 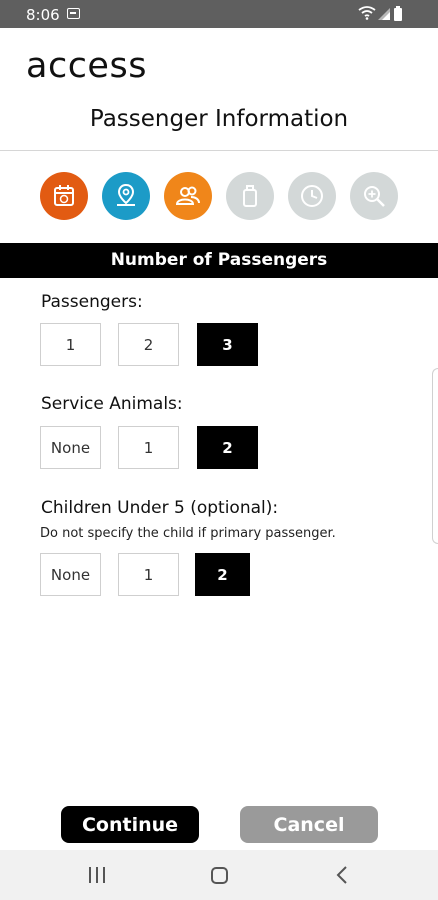 What do you see at coordinates (342, 875) in the screenshot?
I see `back-icon` at bounding box center [342, 875].